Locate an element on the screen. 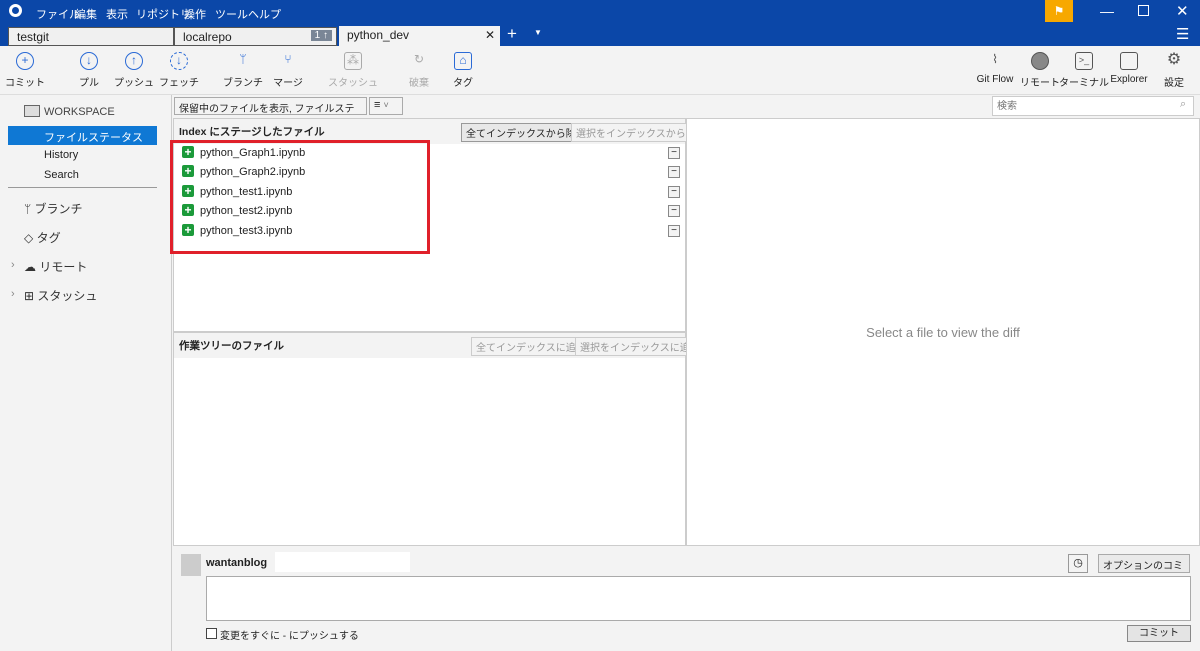 The height and width of the screenshot is (651, 1200). globe-icon is located at coordinates (1040, 61).